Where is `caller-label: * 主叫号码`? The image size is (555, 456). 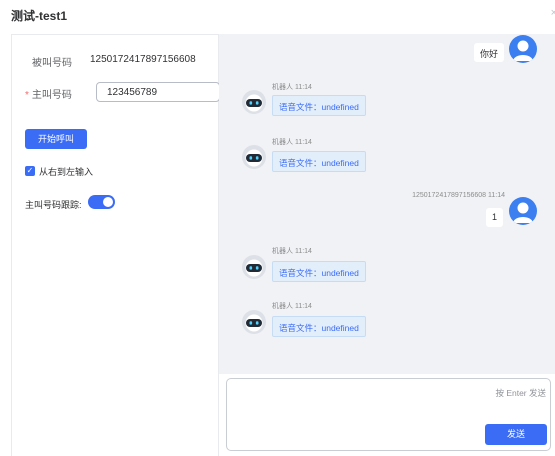 caller-label: * 主叫号码 is located at coordinates (48, 93).